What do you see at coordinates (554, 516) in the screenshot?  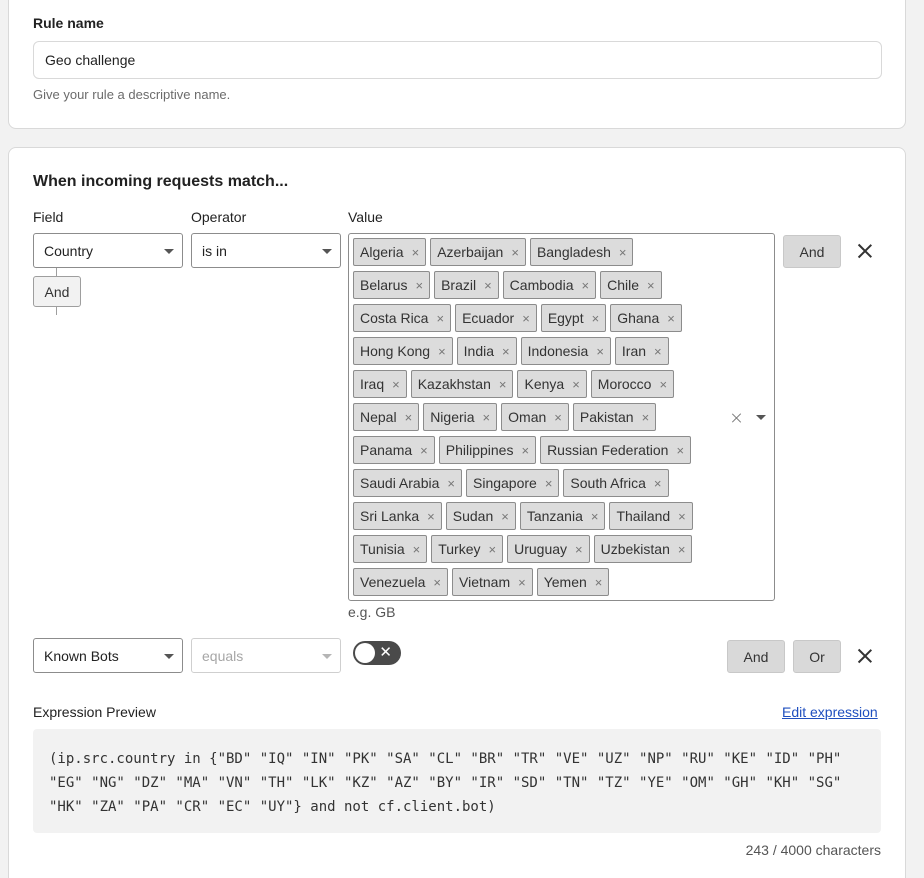 I see `country-tag-label: Tanzania` at bounding box center [554, 516].